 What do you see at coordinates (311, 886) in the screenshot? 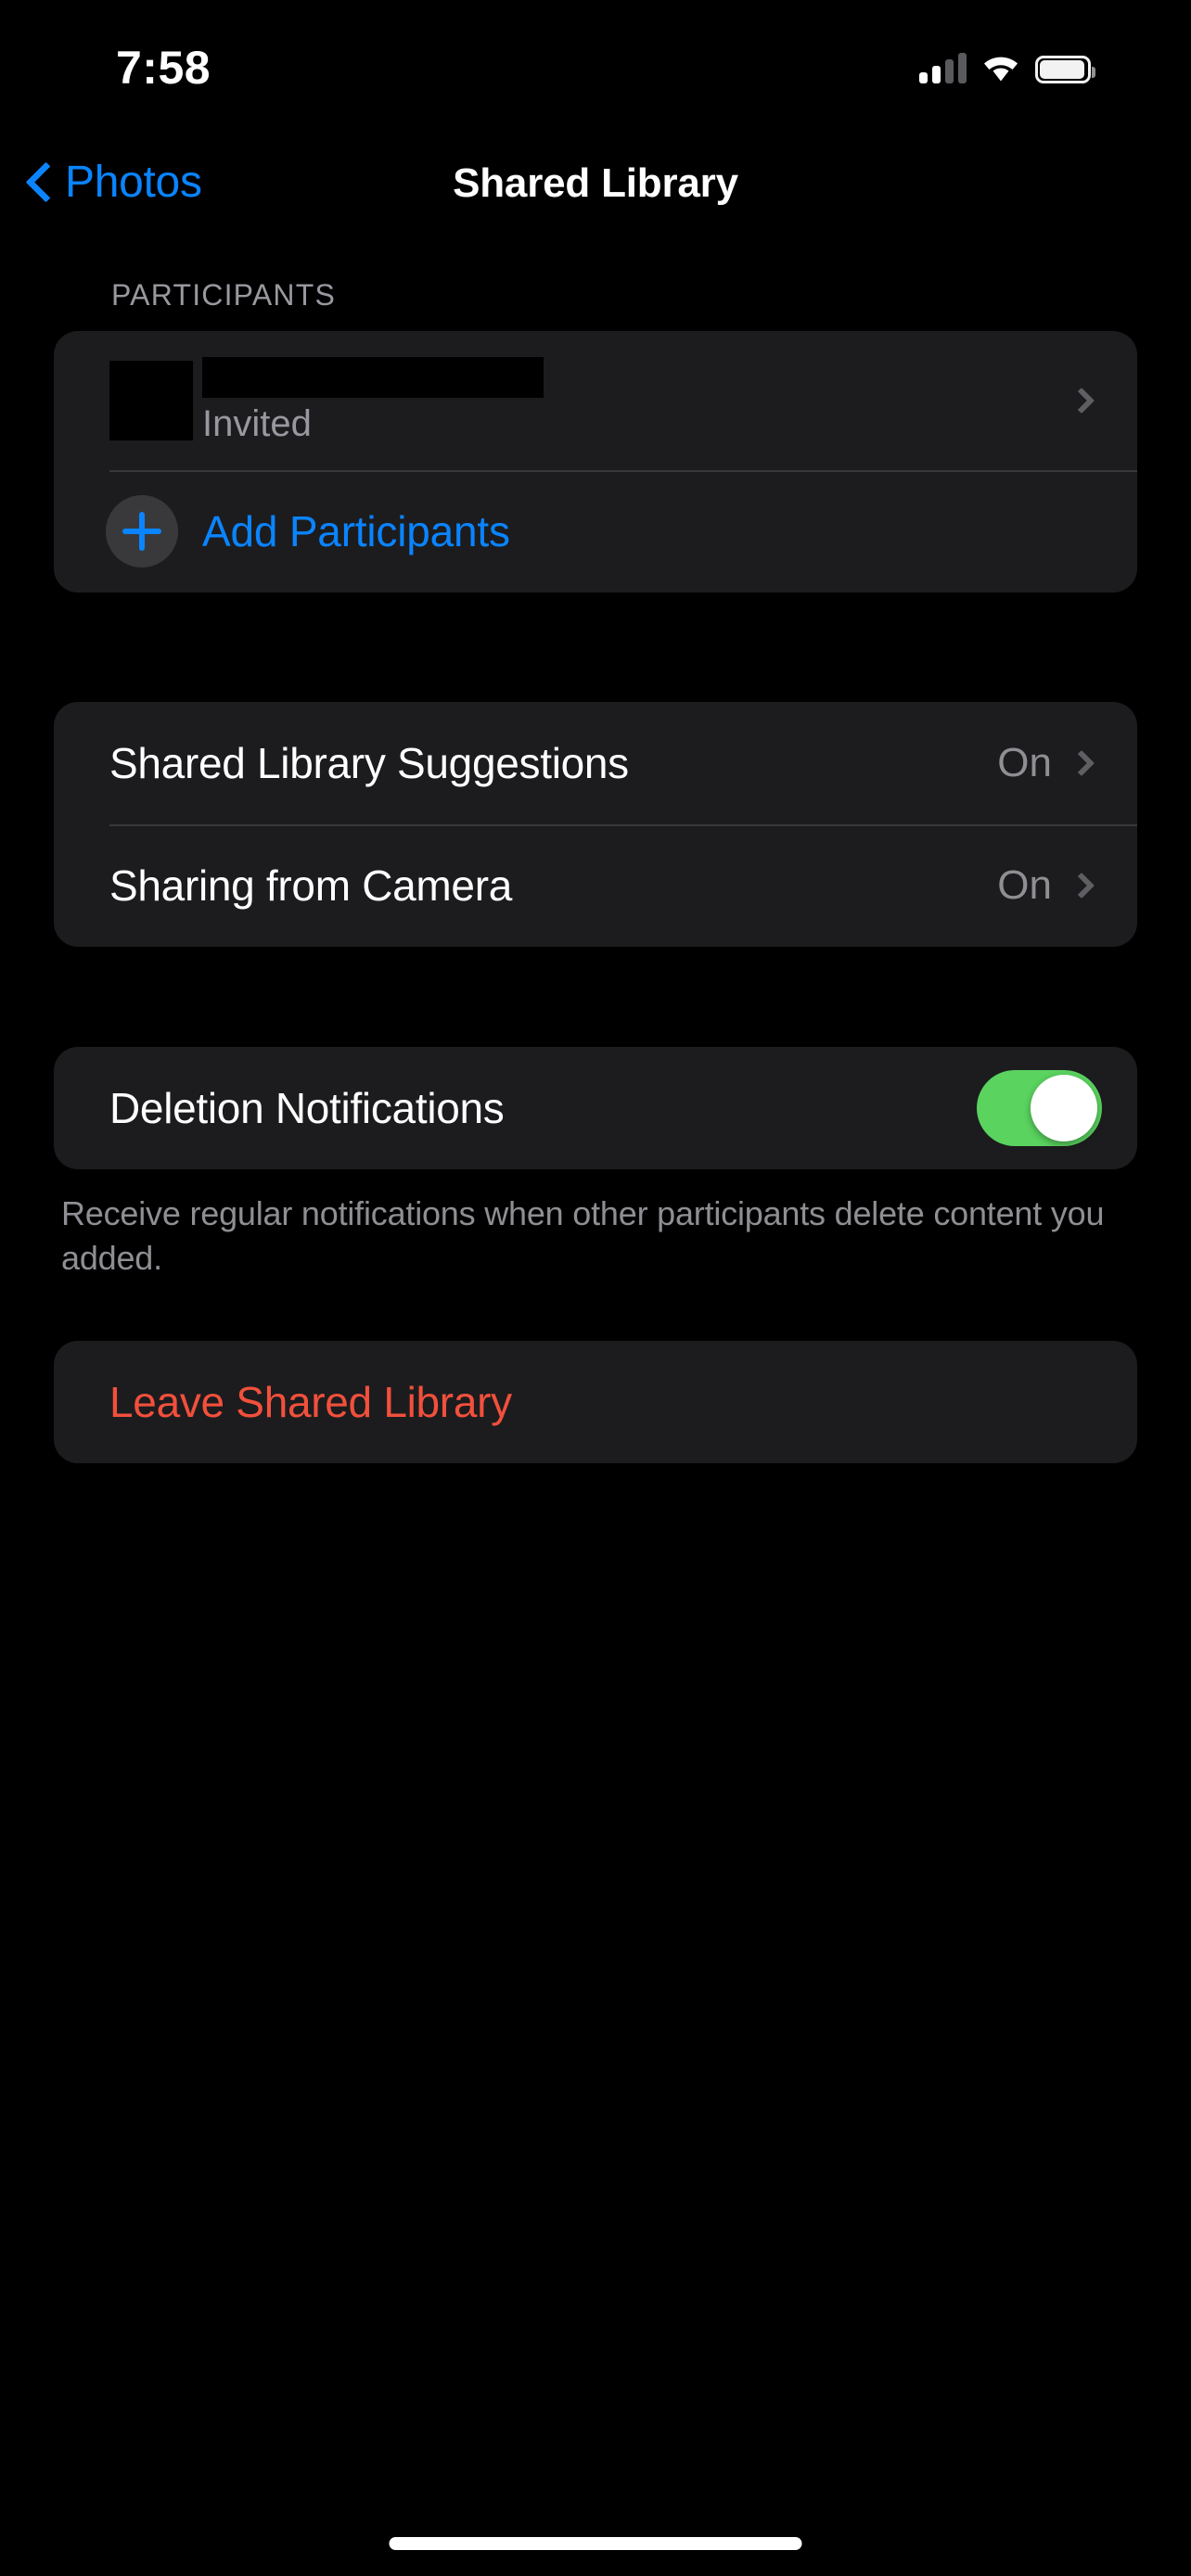
I see `row-label: Sharing from Camera` at bounding box center [311, 886].